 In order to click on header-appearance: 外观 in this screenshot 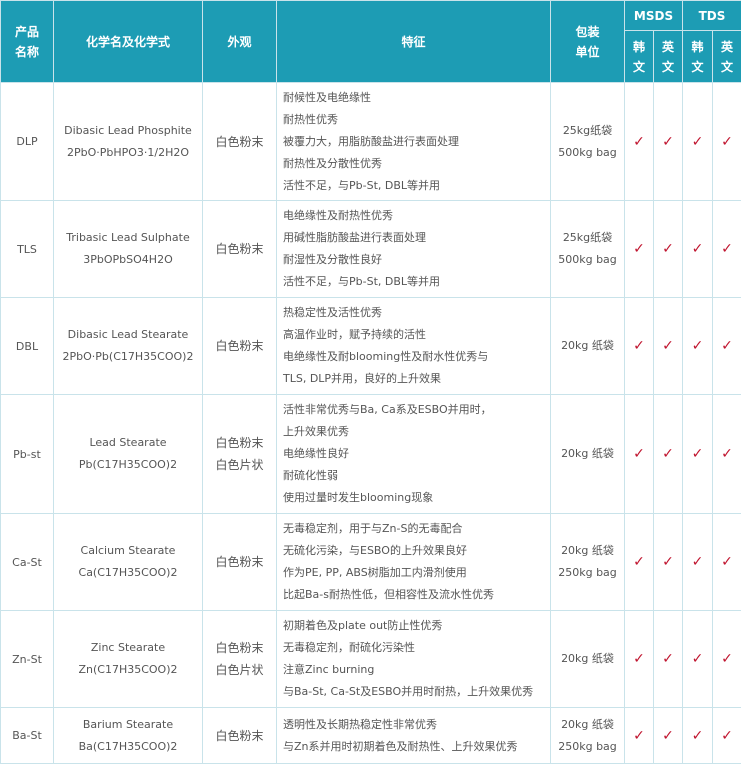, I will do `click(239, 41)`.